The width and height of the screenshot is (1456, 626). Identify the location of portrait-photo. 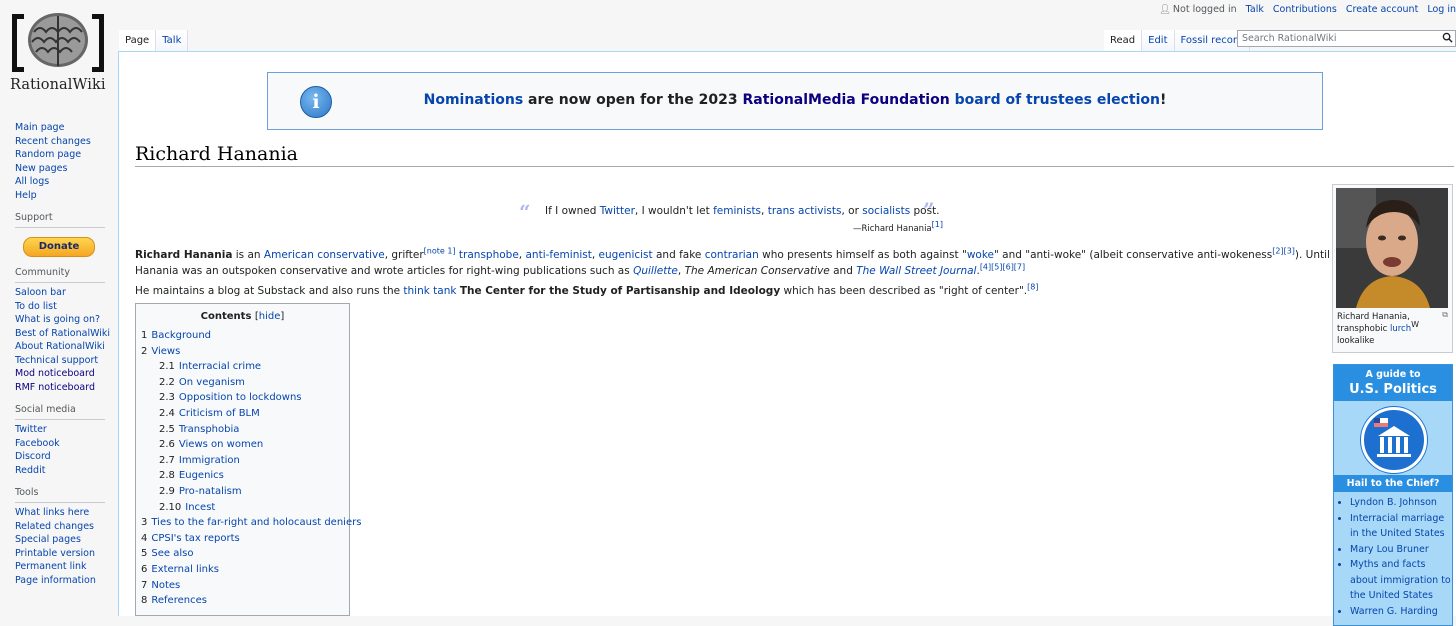
(1392, 248).